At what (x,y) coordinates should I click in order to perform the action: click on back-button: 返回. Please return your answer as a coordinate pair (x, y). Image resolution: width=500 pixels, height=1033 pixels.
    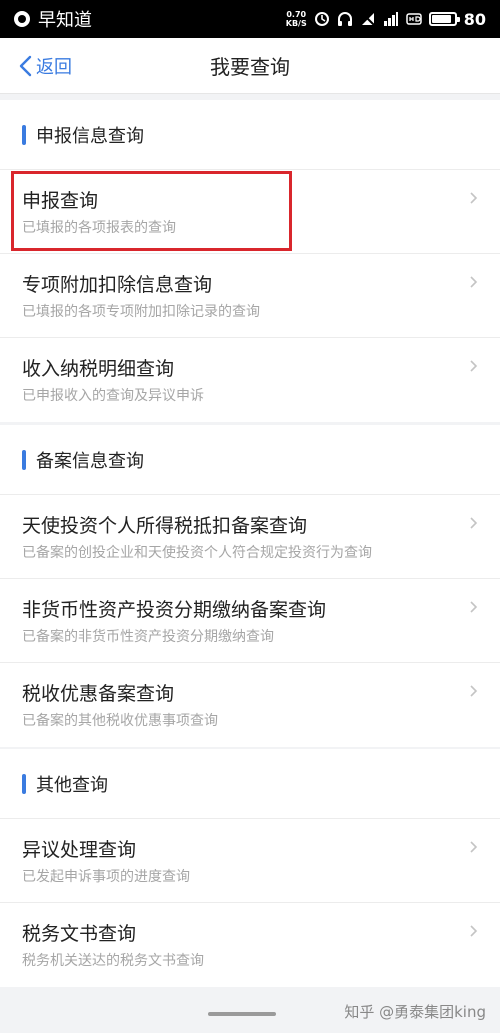
    Looking at the image, I should click on (45, 66).